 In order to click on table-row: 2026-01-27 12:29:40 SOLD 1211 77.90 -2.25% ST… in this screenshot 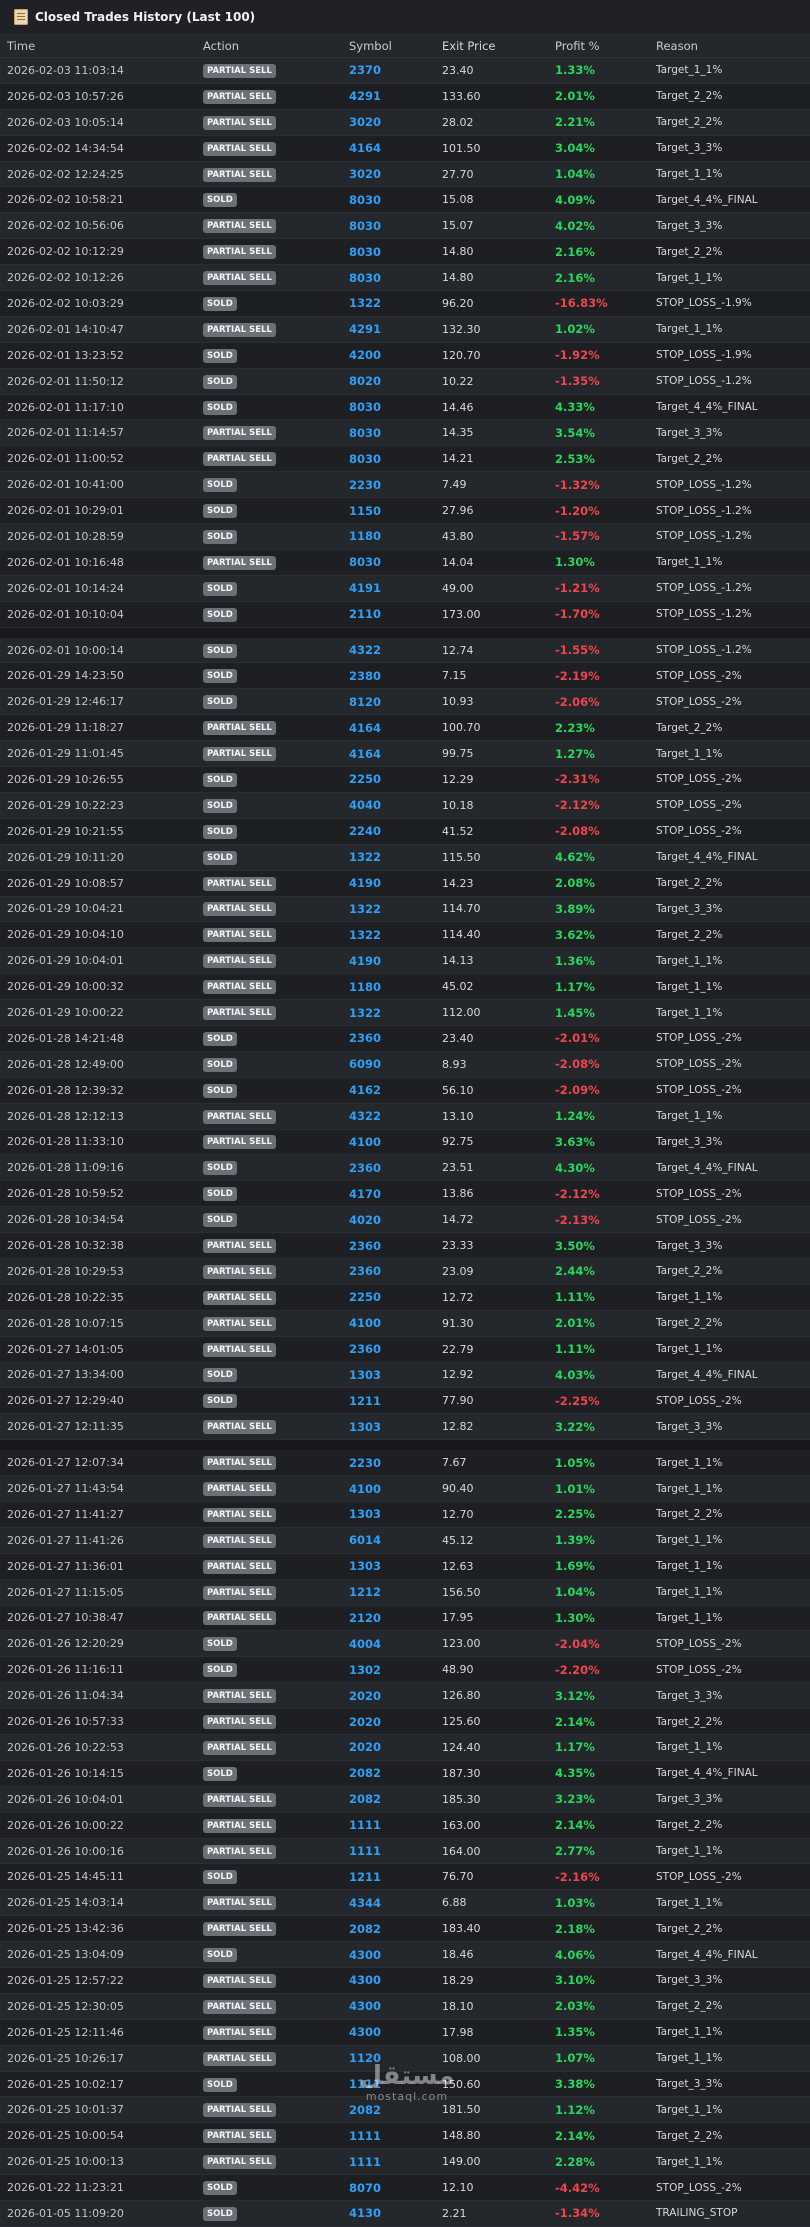, I will do `click(405, 1401)`.